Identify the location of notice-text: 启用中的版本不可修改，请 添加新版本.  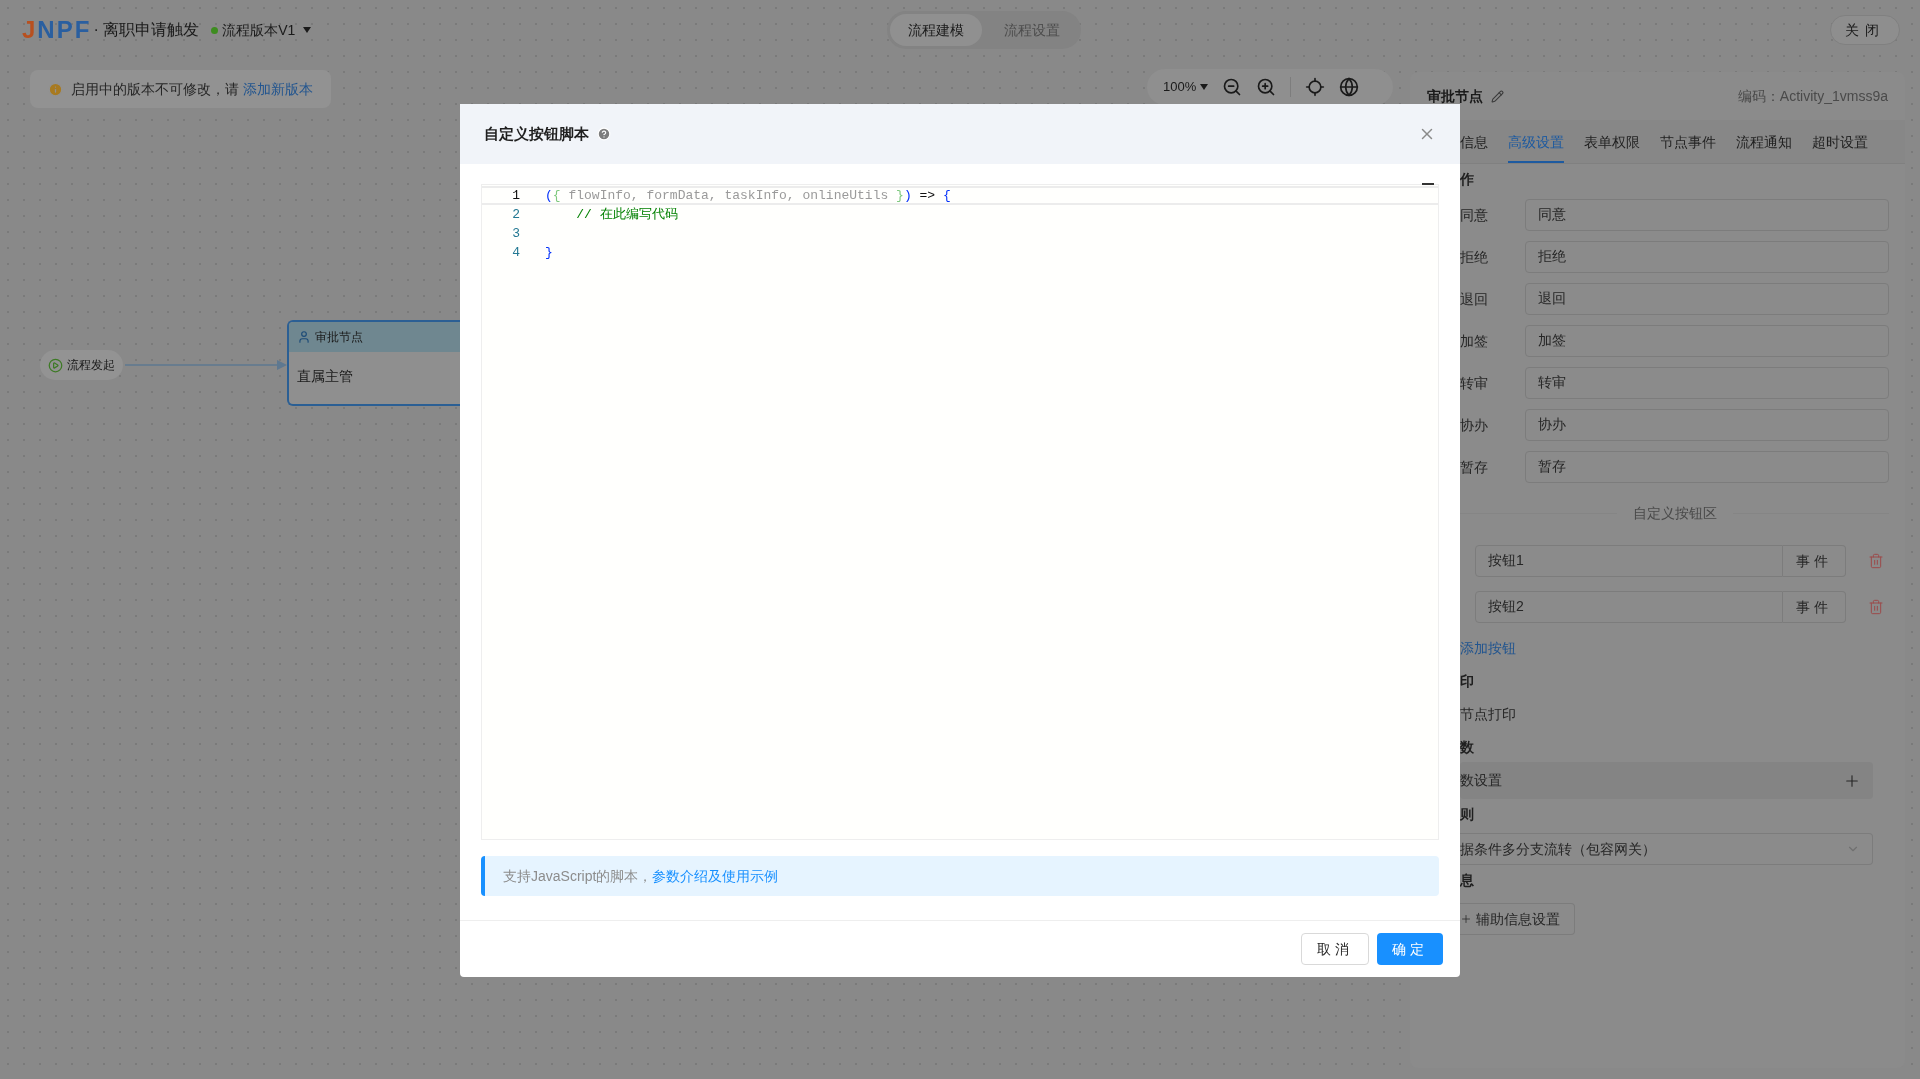
(192, 89).